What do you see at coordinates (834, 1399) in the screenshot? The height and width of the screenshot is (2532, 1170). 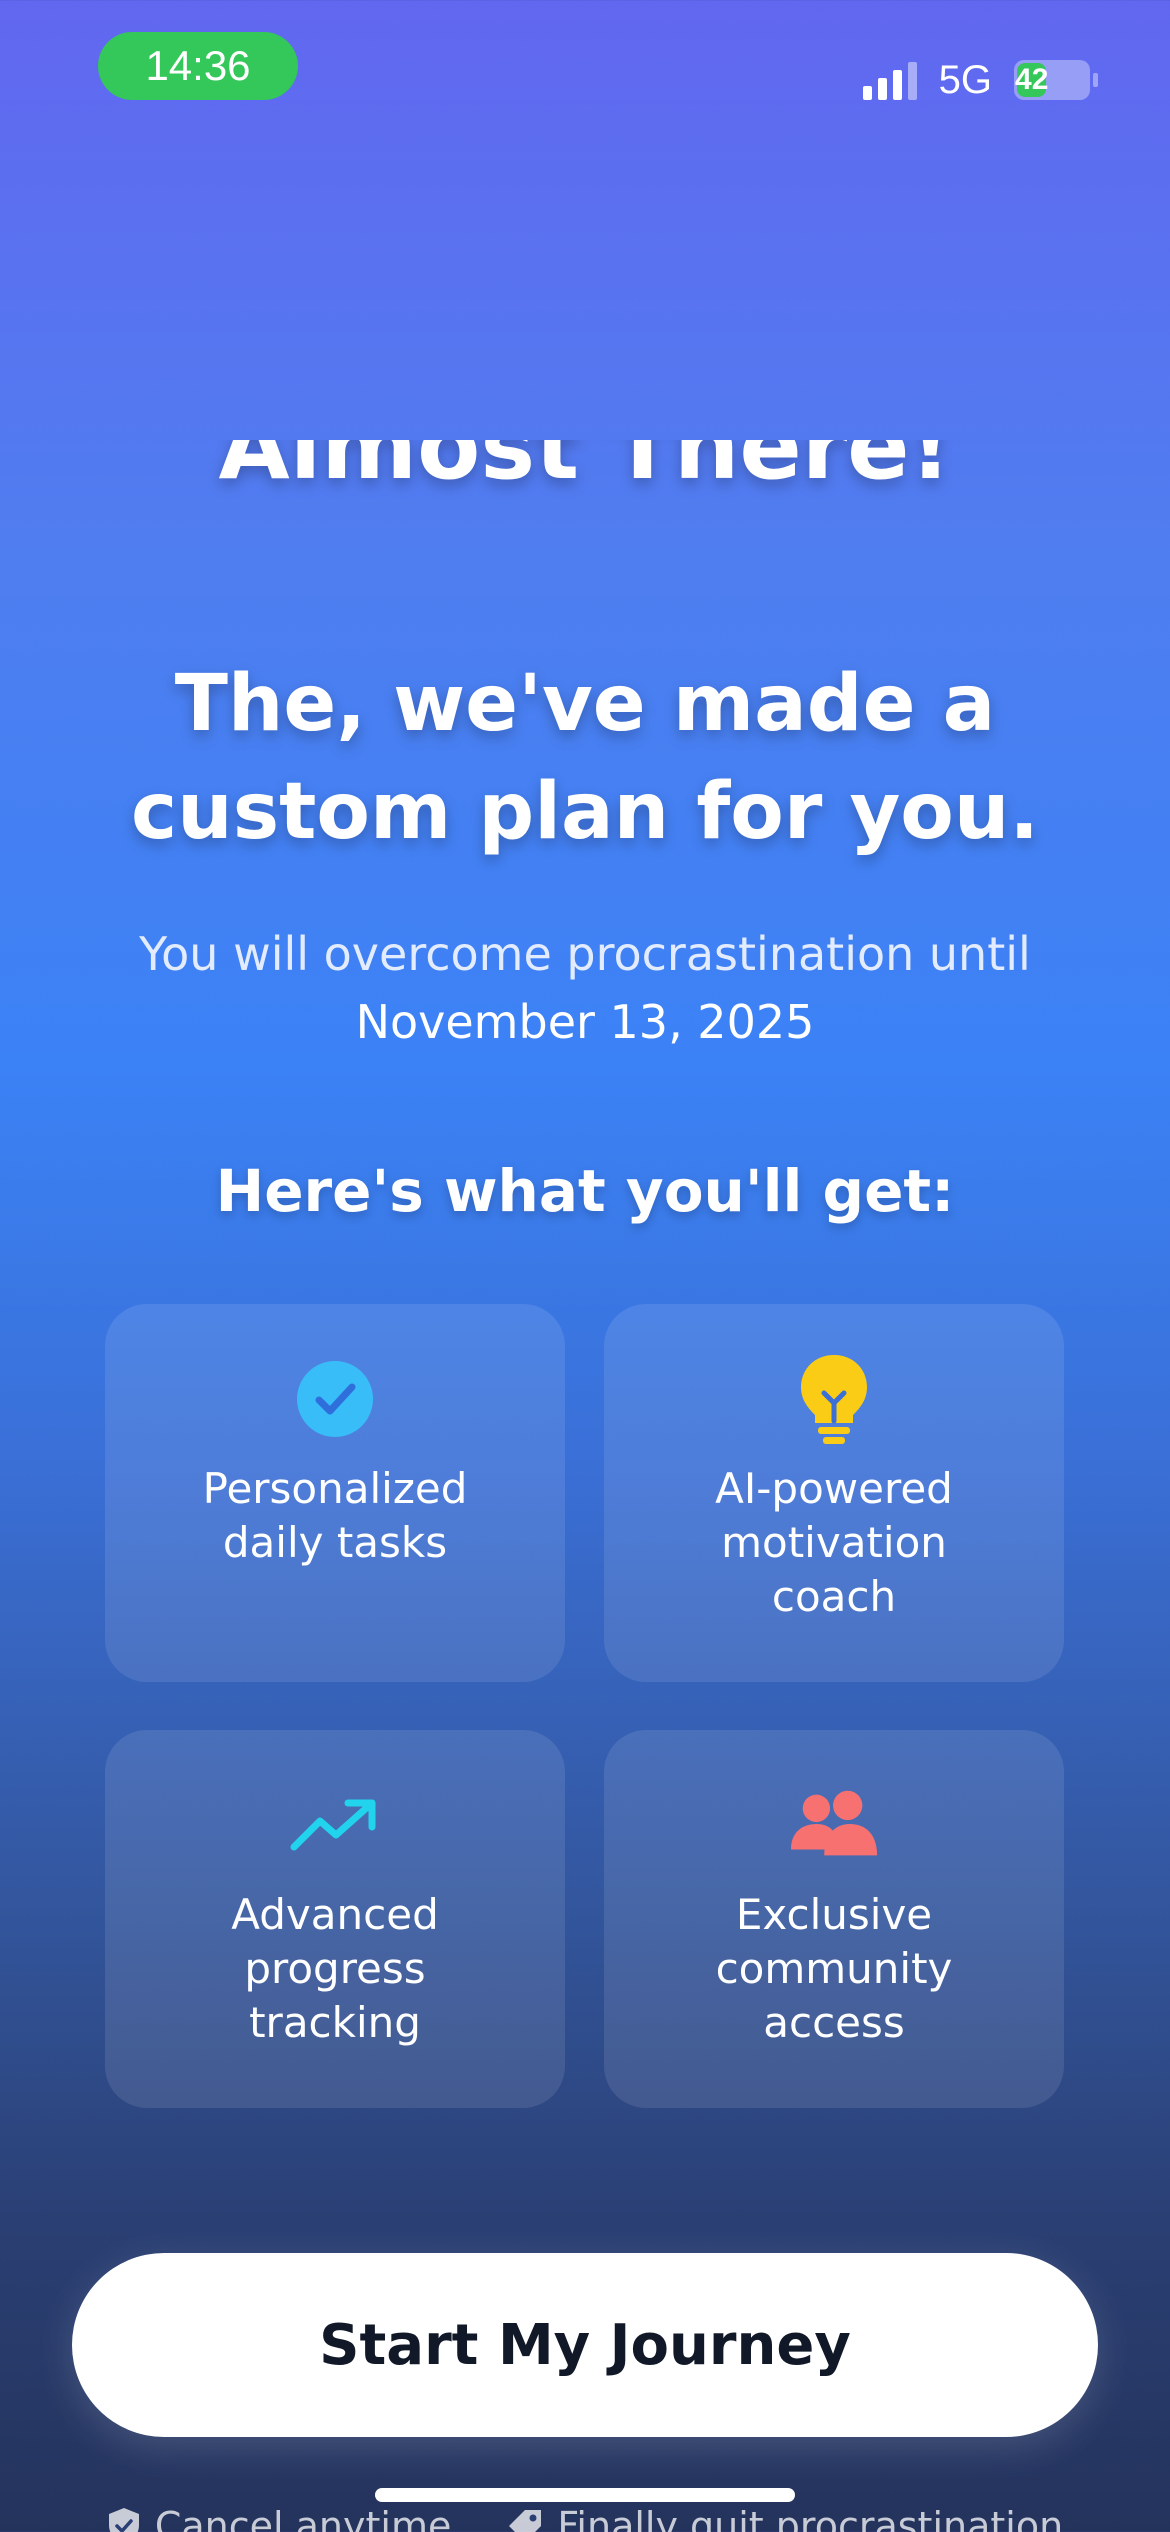 I see `lightbulb-icon` at bounding box center [834, 1399].